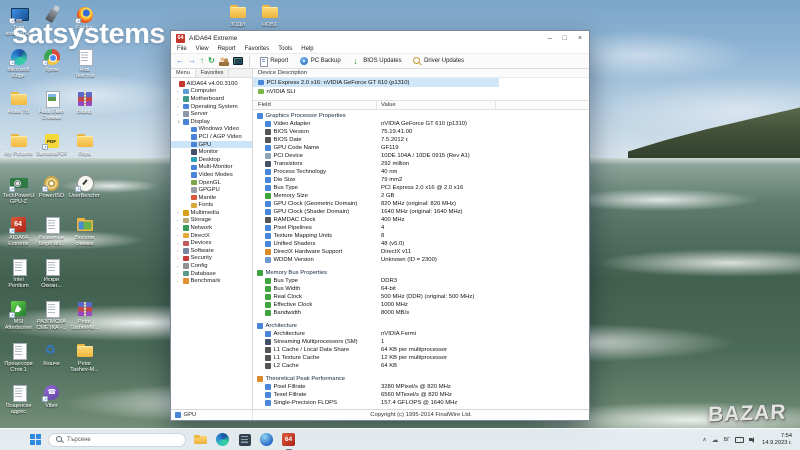 This screenshot has width=800, height=450. I want to click on driver-updates-button: Driver Updates, so click(439, 61).